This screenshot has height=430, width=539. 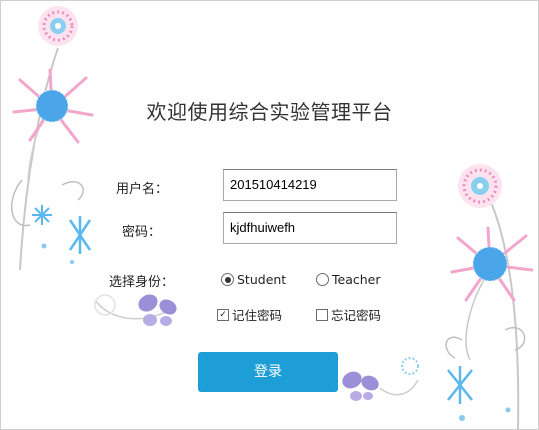 What do you see at coordinates (310, 185) in the screenshot?
I see `username-input: 201510414219` at bounding box center [310, 185].